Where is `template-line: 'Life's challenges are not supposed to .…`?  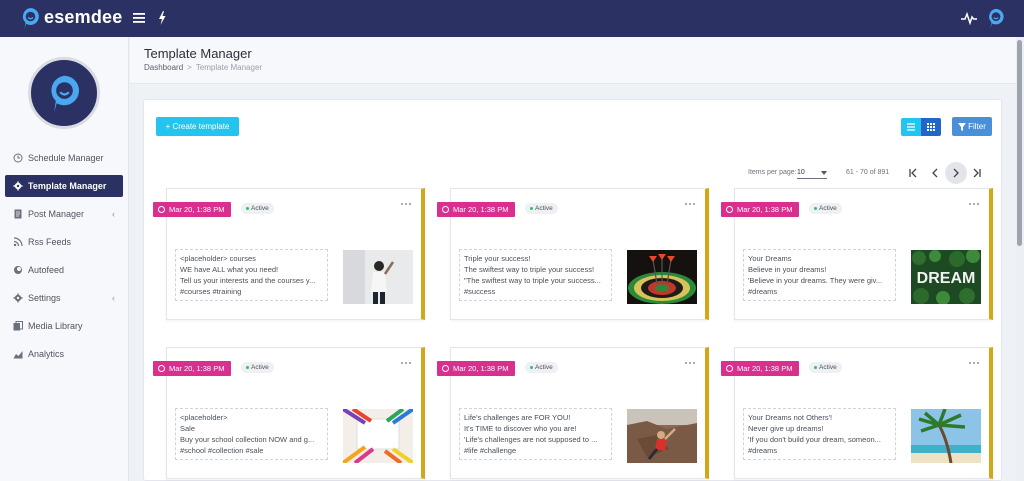 template-line: 'Life's challenges are not supposed to .… is located at coordinates (531, 439).